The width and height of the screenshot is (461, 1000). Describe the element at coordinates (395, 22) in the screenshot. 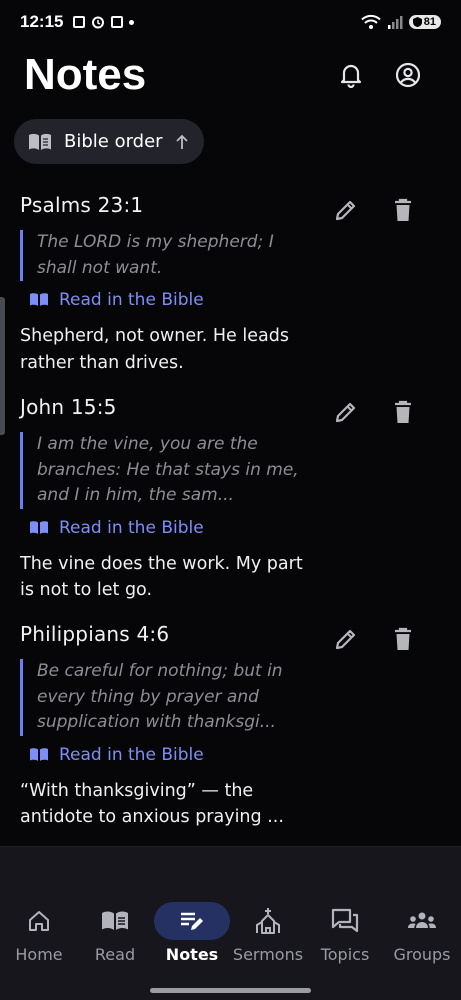

I see `signal-icon` at that location.